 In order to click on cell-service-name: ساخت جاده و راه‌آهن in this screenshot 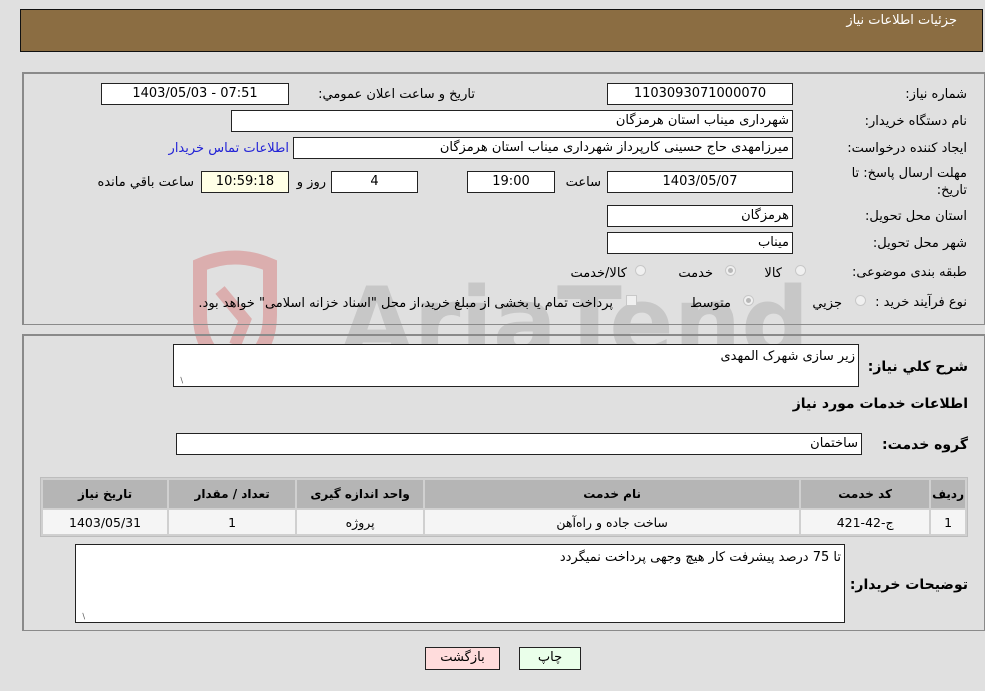, I will do `click(612, 522)`.